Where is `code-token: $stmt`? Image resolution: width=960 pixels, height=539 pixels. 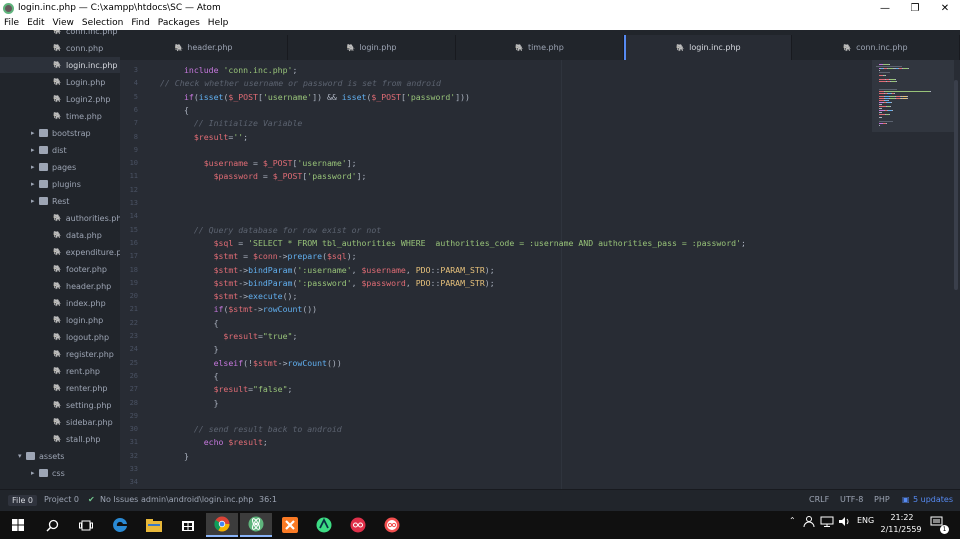 code-token: $stmt is located at coordinates (211, 282).